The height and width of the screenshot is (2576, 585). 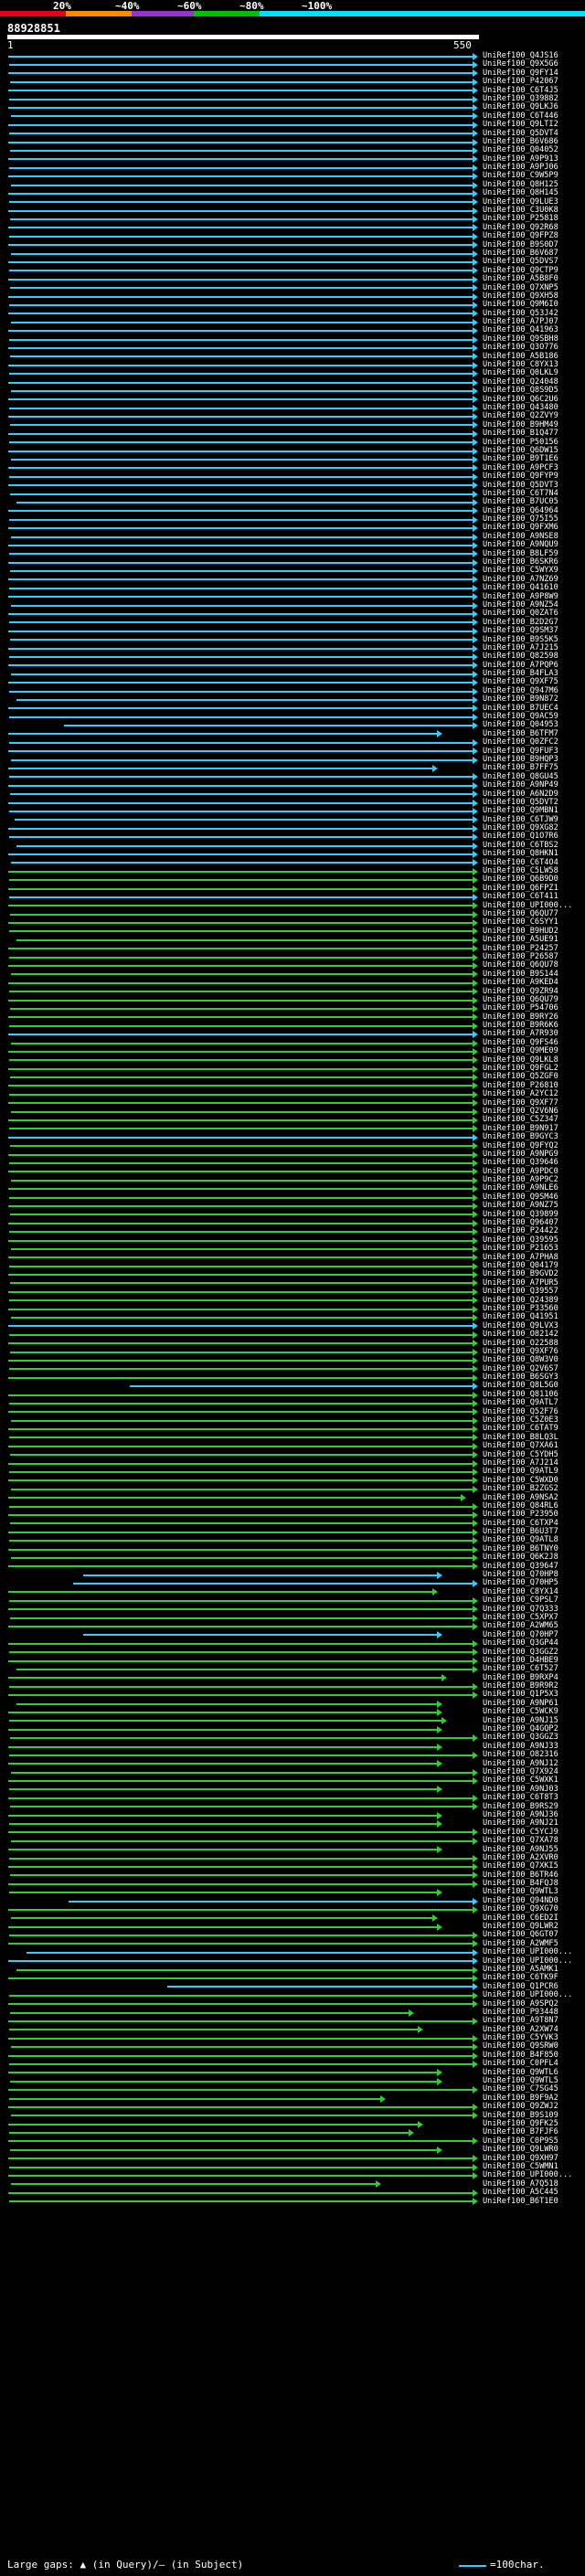 What do you see at coordinates (423, 13) in the screenshot?
I see `color-band-cyan` at bounding box center [423, 13].